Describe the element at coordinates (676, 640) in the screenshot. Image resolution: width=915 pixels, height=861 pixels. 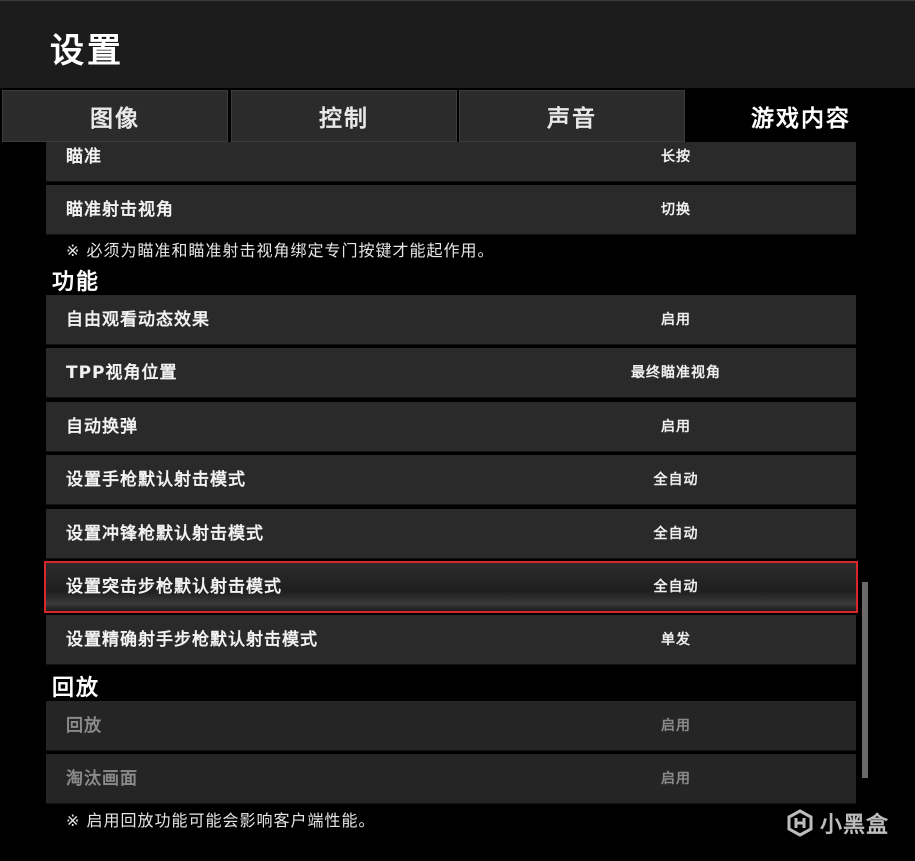
I see `setting-value: 单发` at that location.